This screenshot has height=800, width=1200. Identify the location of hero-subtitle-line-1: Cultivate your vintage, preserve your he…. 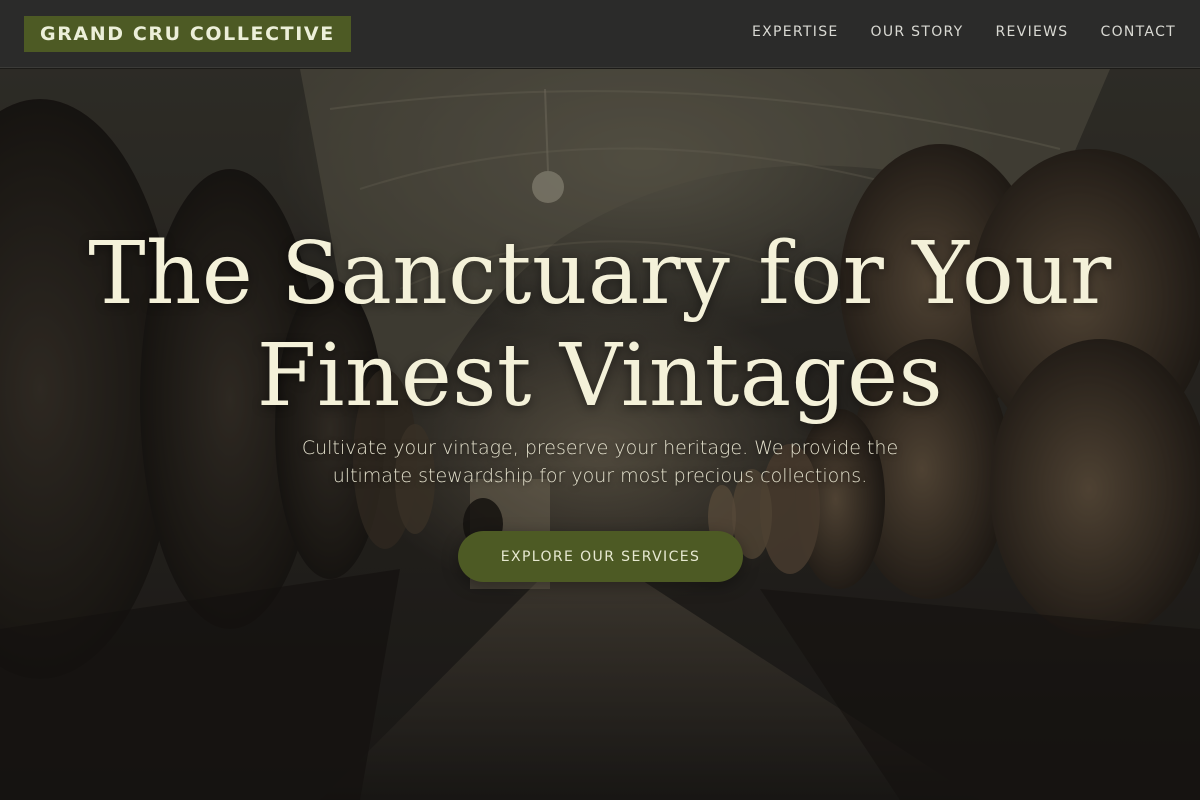
(600, 448).